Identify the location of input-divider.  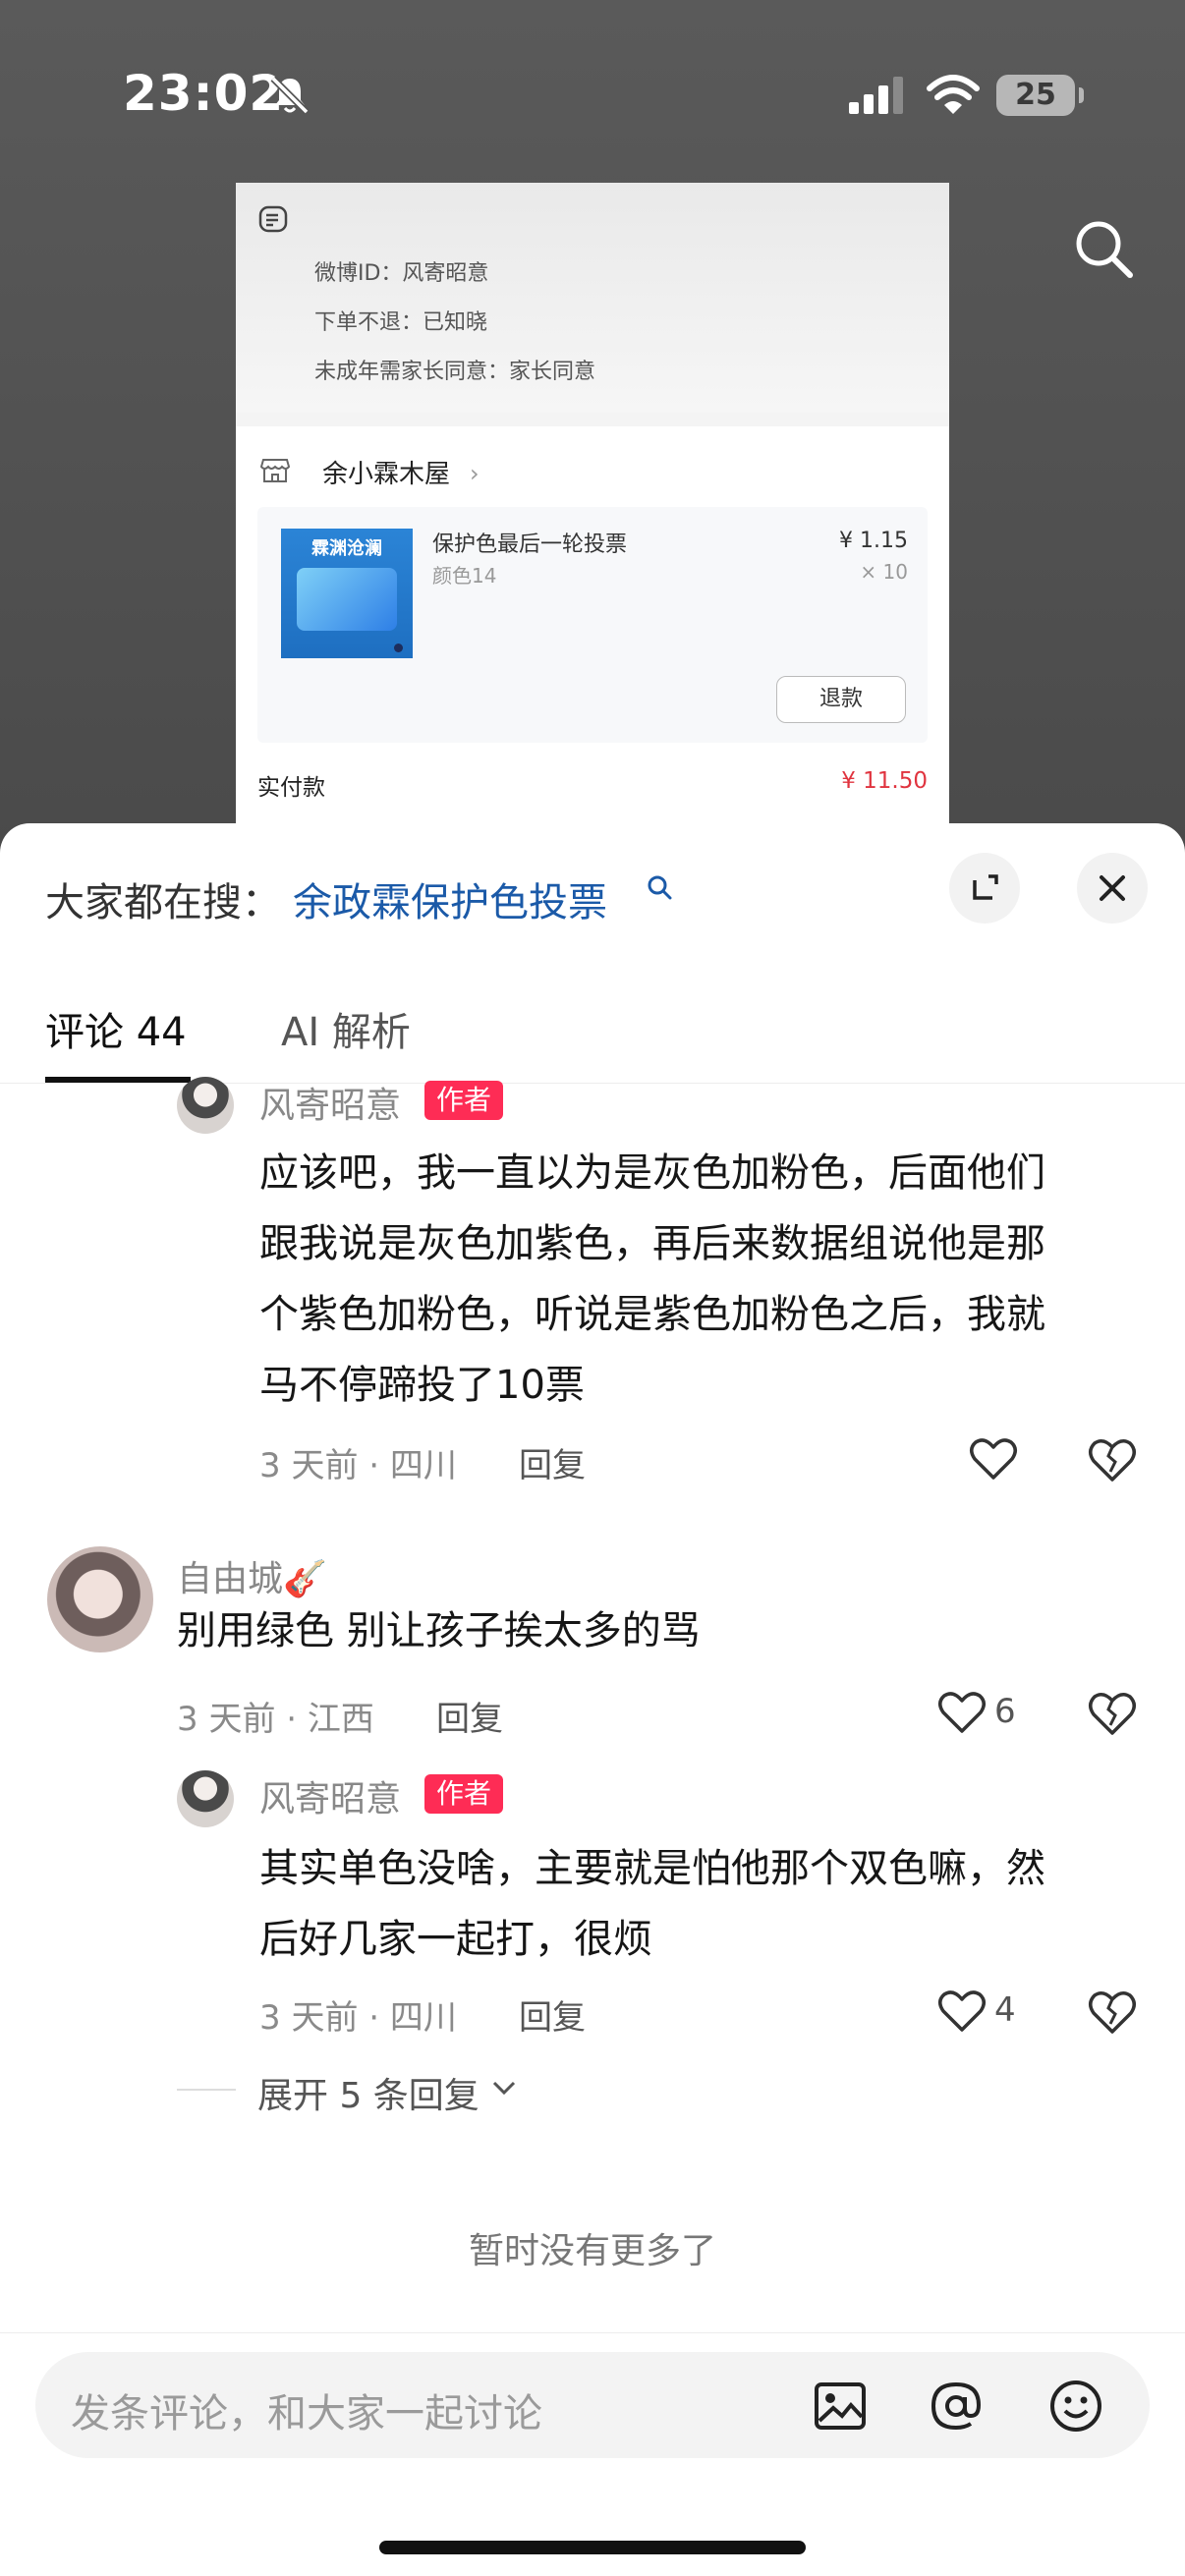
(592, 2332).